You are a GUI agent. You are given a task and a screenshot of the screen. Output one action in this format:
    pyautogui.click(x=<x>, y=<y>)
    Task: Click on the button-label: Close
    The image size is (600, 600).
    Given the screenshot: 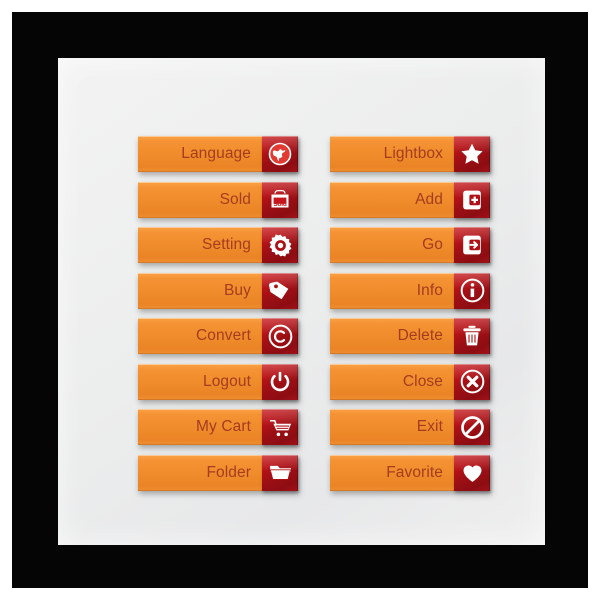 What is the action you would take?
    pyautogui.click(x=422, y=381)
    